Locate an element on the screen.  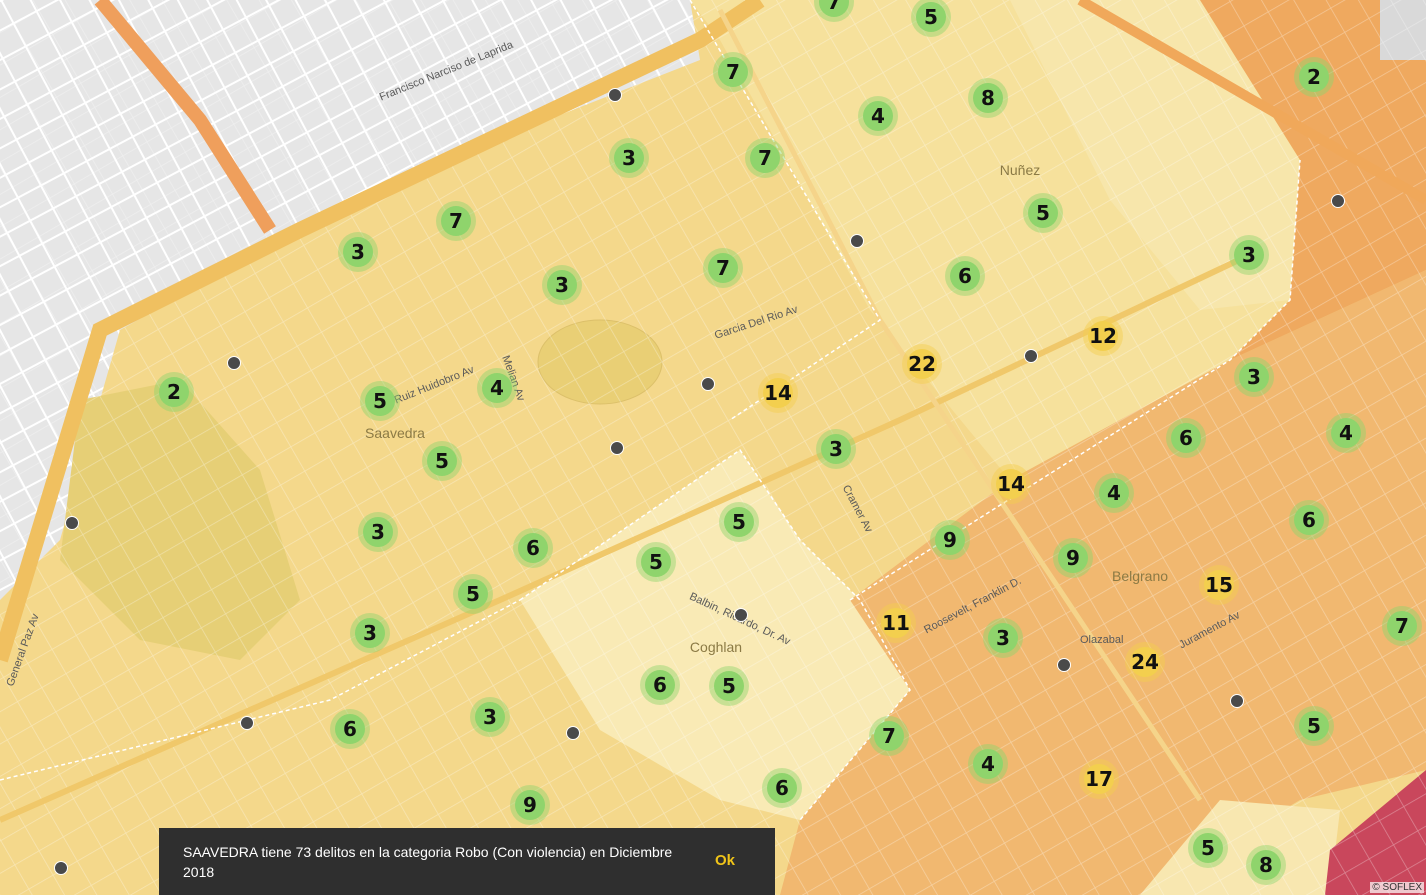
street-label: Olazabal is located at coordinates (1102, 640).